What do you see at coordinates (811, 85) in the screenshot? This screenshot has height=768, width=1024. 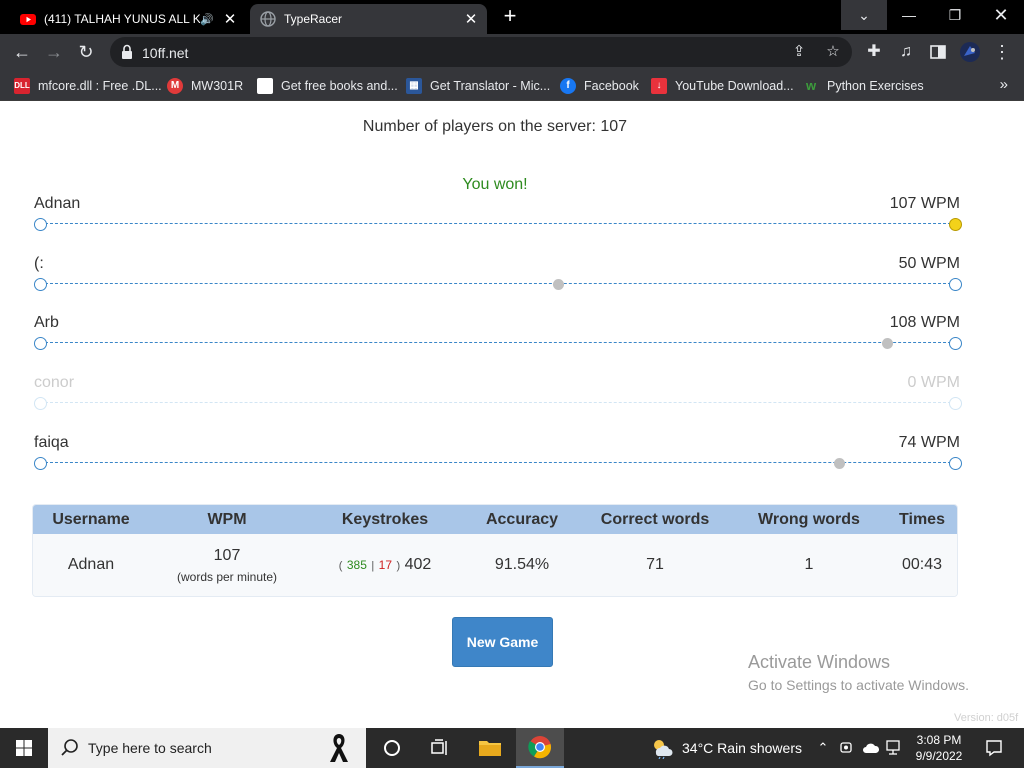 I see `w3resource-icon: w` at bounding box center [811, 85].